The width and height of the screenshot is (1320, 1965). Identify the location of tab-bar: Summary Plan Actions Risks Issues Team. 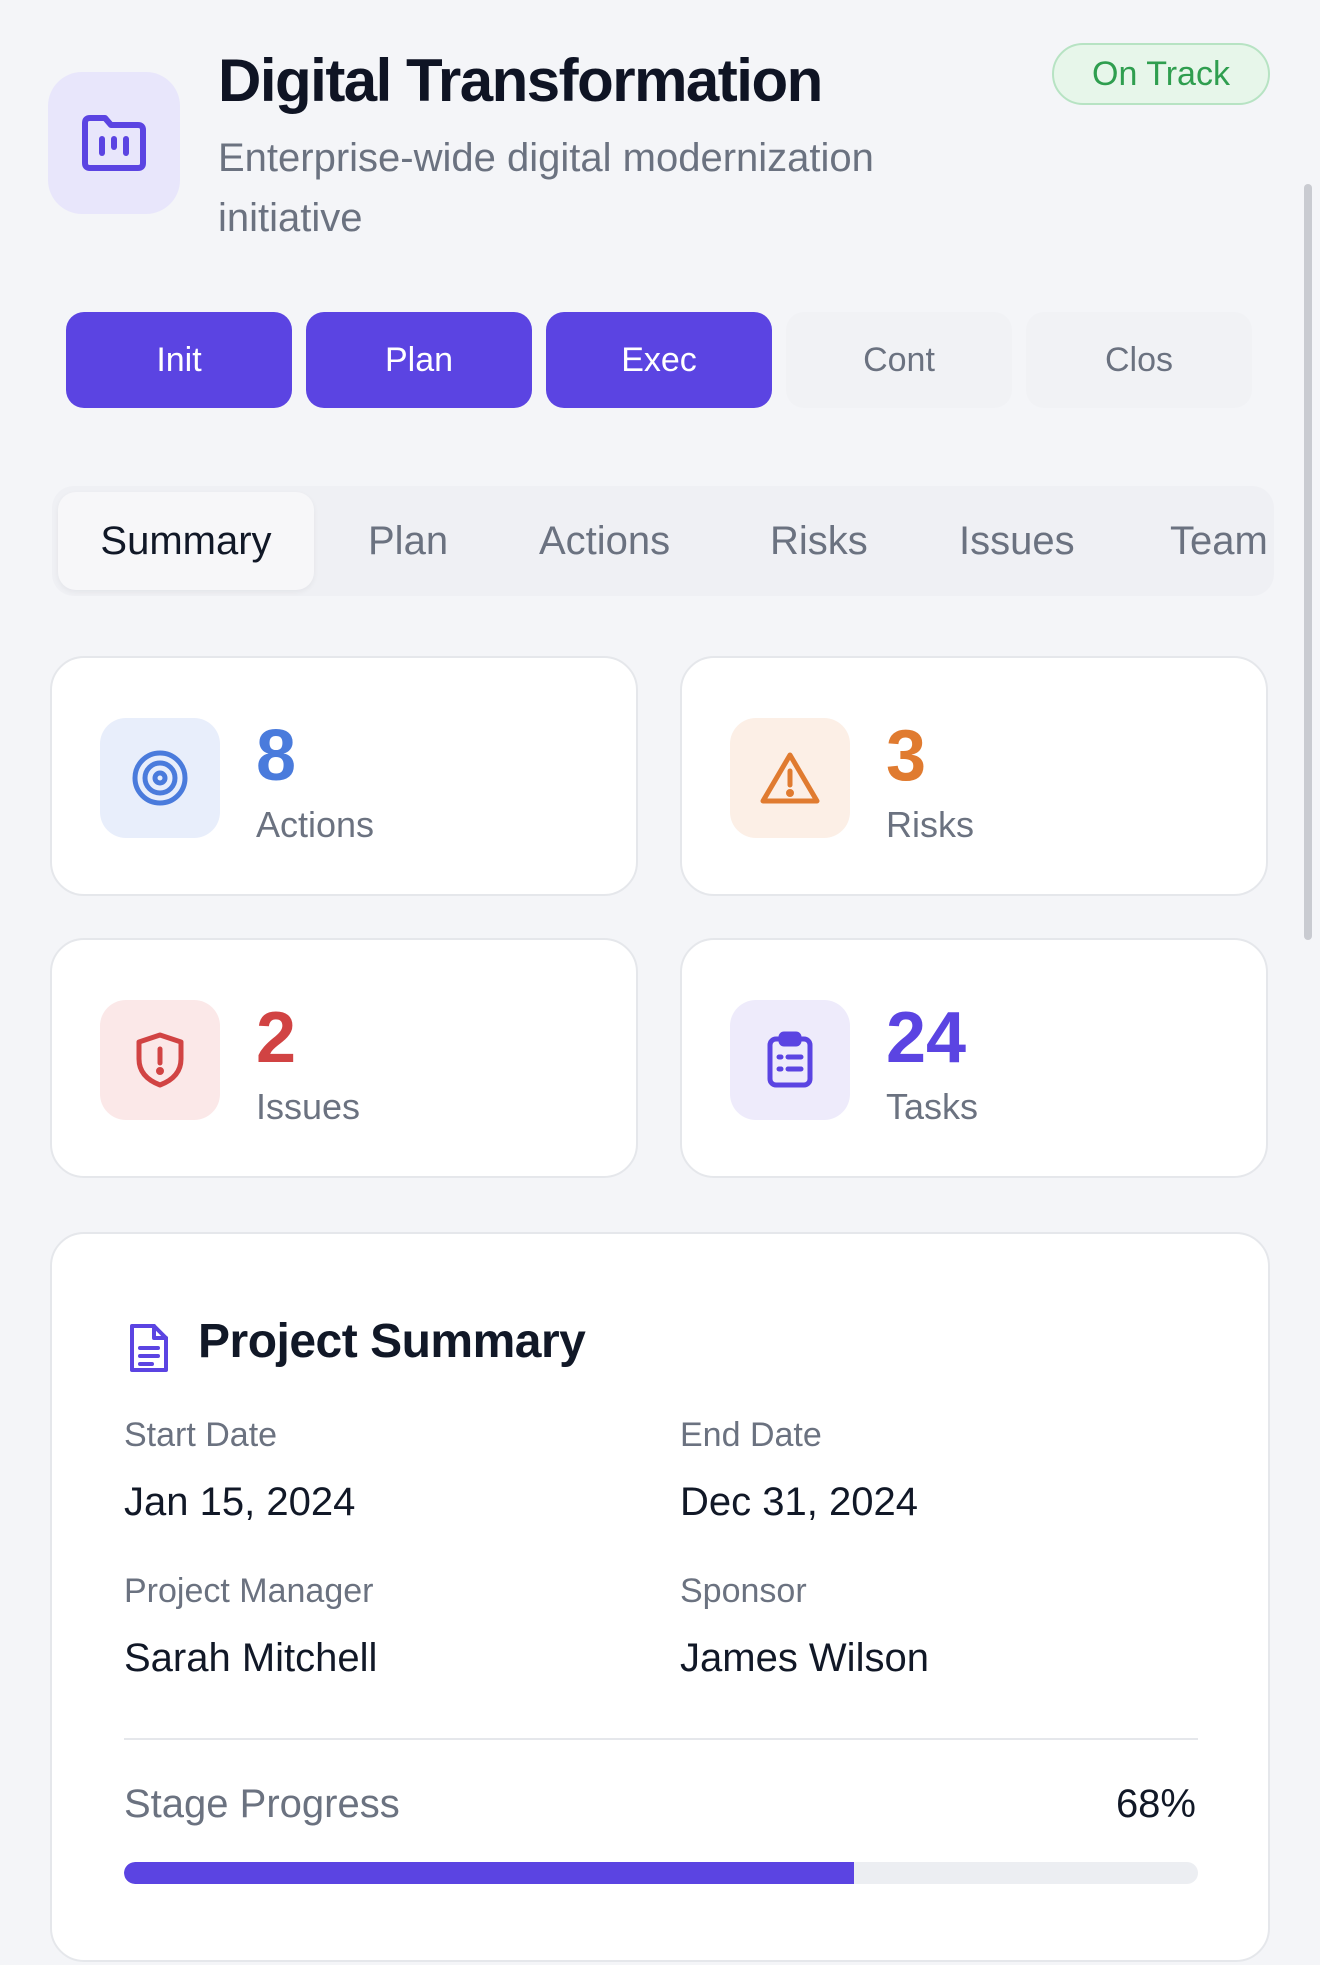
(663, 541).